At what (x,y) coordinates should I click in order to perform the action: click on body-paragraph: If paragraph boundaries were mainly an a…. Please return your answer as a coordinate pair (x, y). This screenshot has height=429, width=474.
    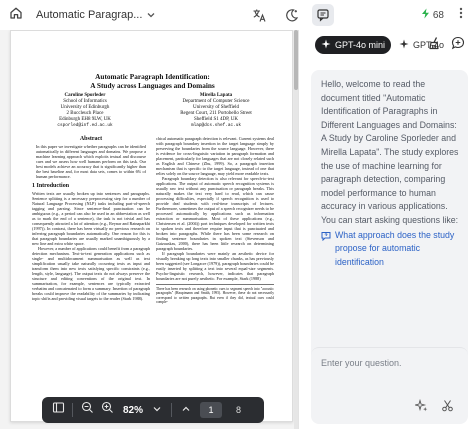
    Looking at the image, I should click on (215, 266).